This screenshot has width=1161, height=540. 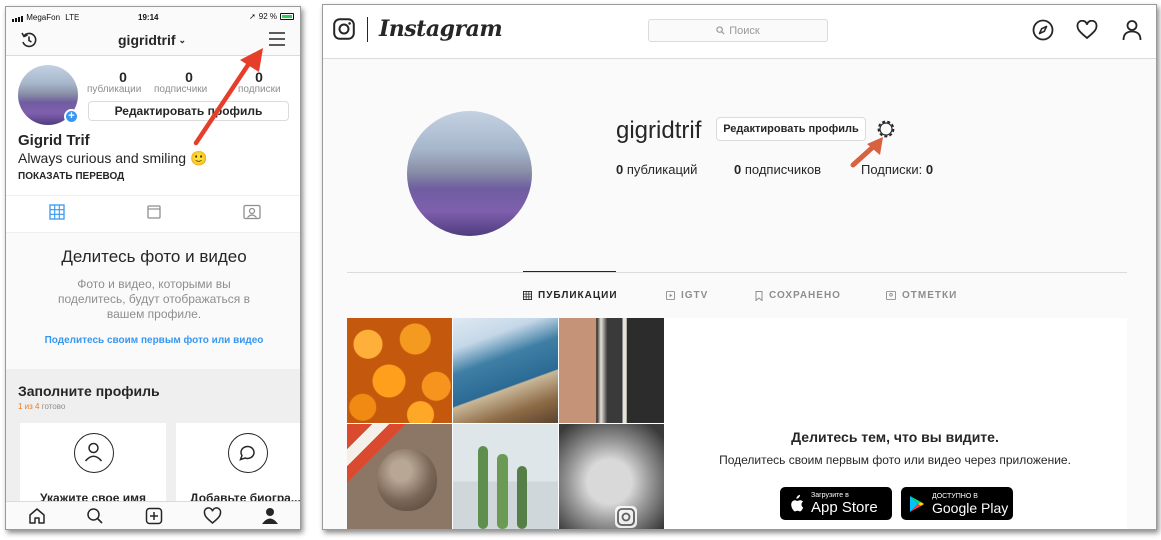 I want to click on stat-followers-label: подписчиков, so click(x=783, y=169).